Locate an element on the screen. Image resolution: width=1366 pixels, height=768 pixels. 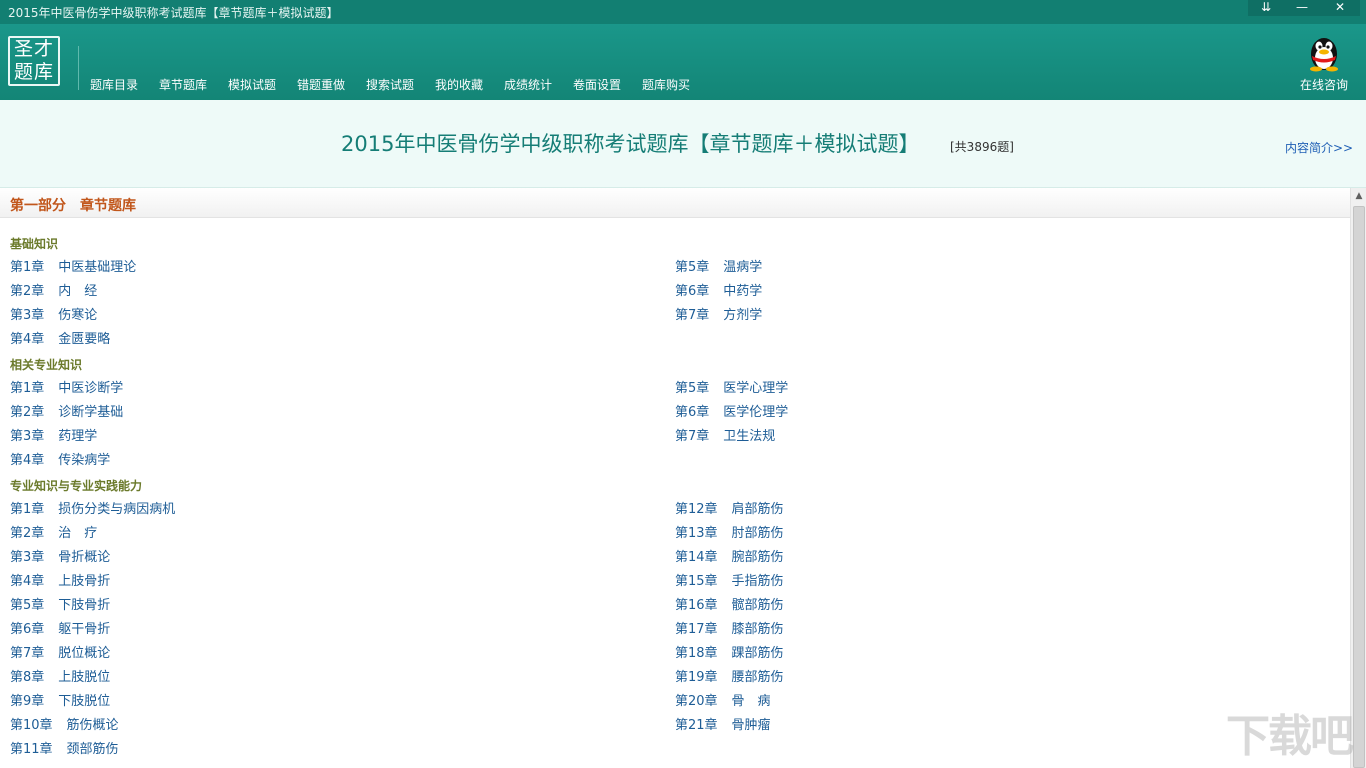
chapter-link: 第2章治 疗 is located at coordinates (53, 531).